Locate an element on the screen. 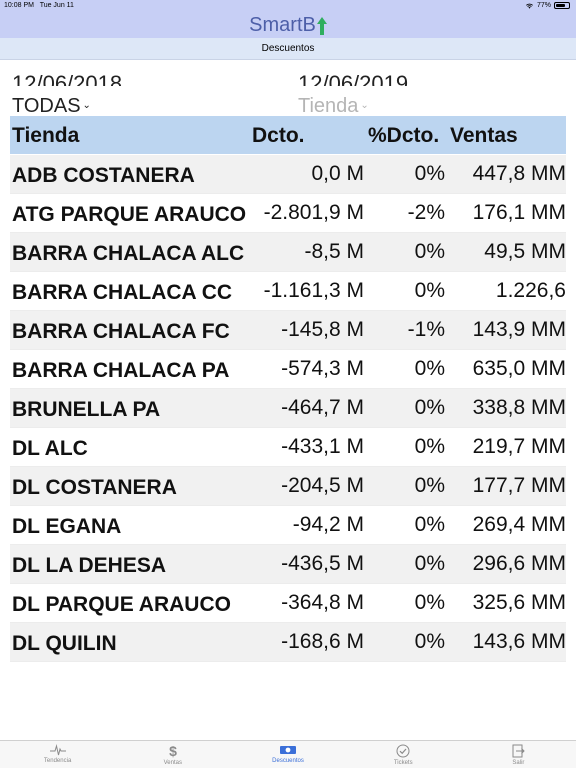 This screenshot has height=768, width=576. cell-ventas: 143,6 MM is located at coordinates (519, 641).